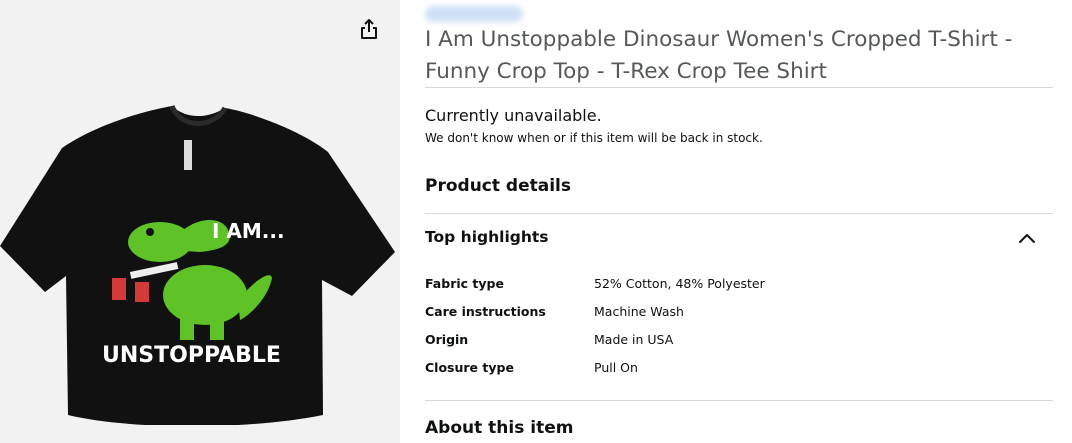 This screenshot has height=443, width=1072. I want to click on details-key: Origin, so click(447, 339).